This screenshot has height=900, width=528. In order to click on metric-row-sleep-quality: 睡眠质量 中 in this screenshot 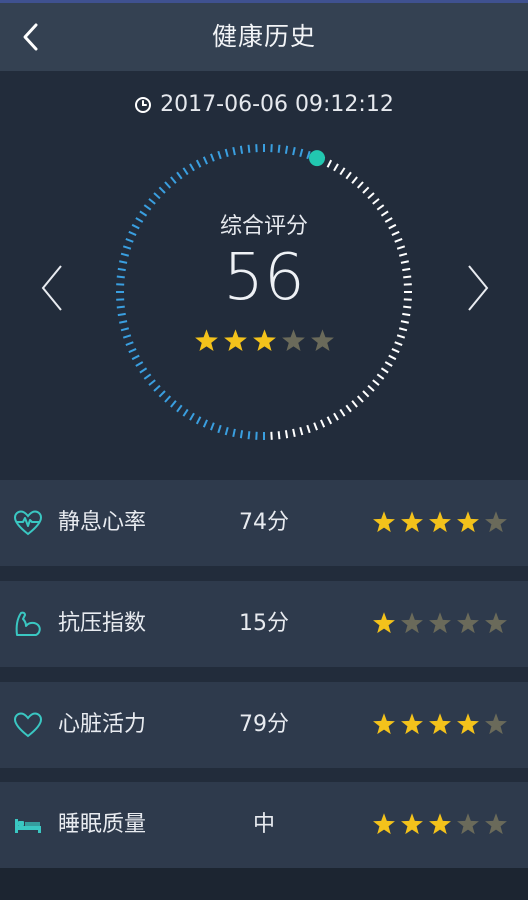, I will do `click(264, 825)`.